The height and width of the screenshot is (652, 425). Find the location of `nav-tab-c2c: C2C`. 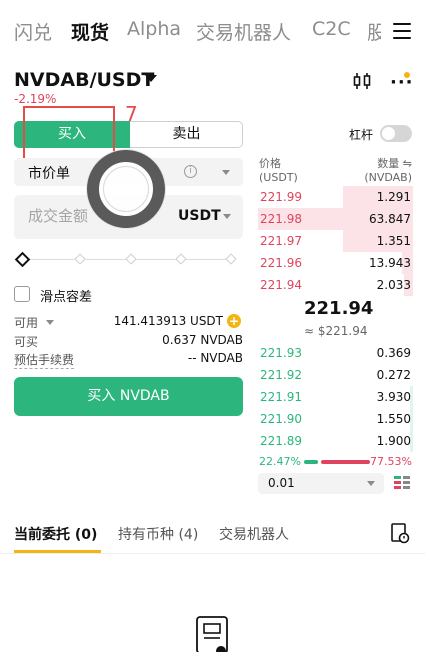

nav-tab-c2c: C2C is located at coordinates (331, 29).